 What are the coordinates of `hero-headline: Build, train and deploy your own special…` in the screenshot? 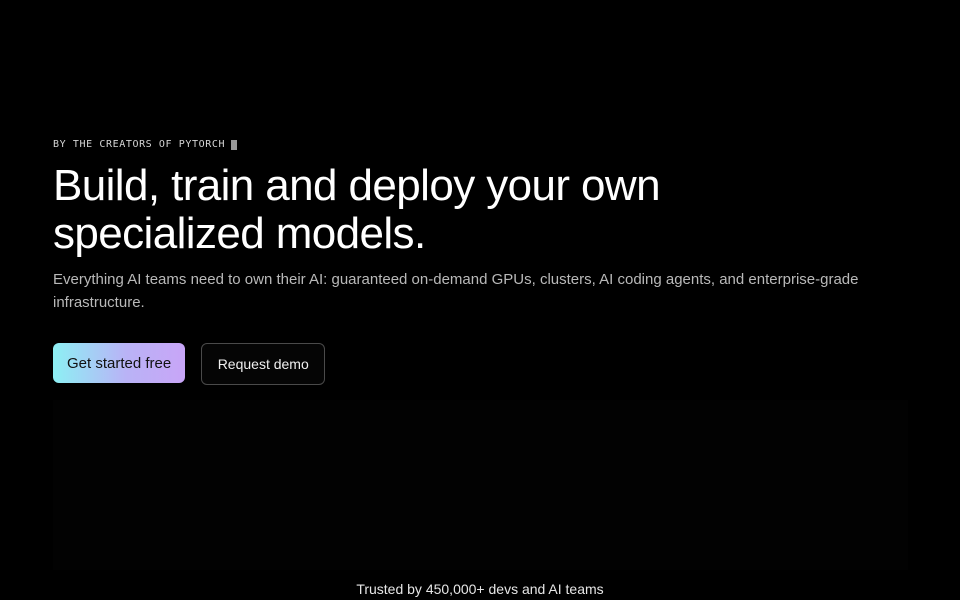 It's located at (433, 210).